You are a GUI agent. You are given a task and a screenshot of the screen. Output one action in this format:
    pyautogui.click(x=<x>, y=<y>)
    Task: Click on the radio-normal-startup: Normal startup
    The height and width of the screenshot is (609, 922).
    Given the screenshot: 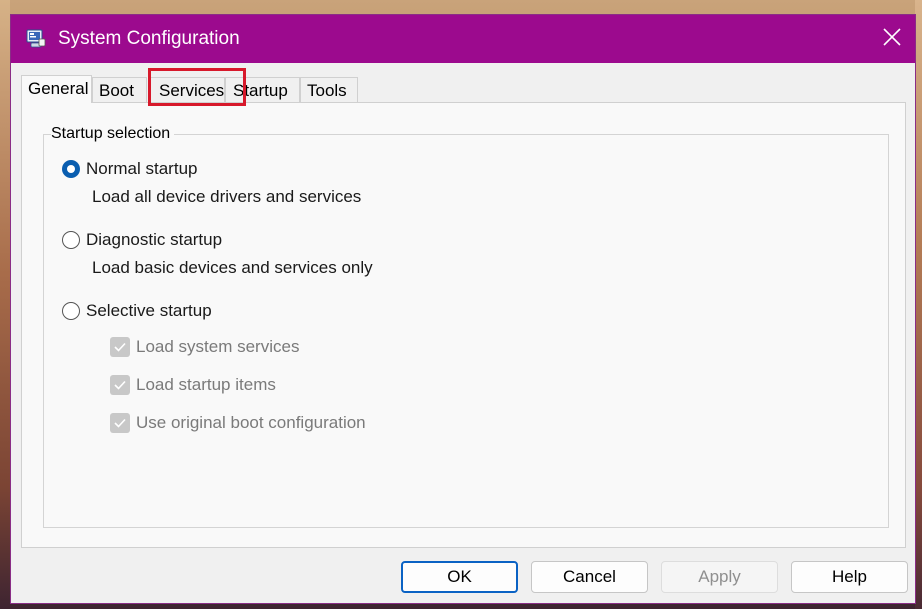 What is the action you would take?
    pyautogui.click(x=129, y=169)
    